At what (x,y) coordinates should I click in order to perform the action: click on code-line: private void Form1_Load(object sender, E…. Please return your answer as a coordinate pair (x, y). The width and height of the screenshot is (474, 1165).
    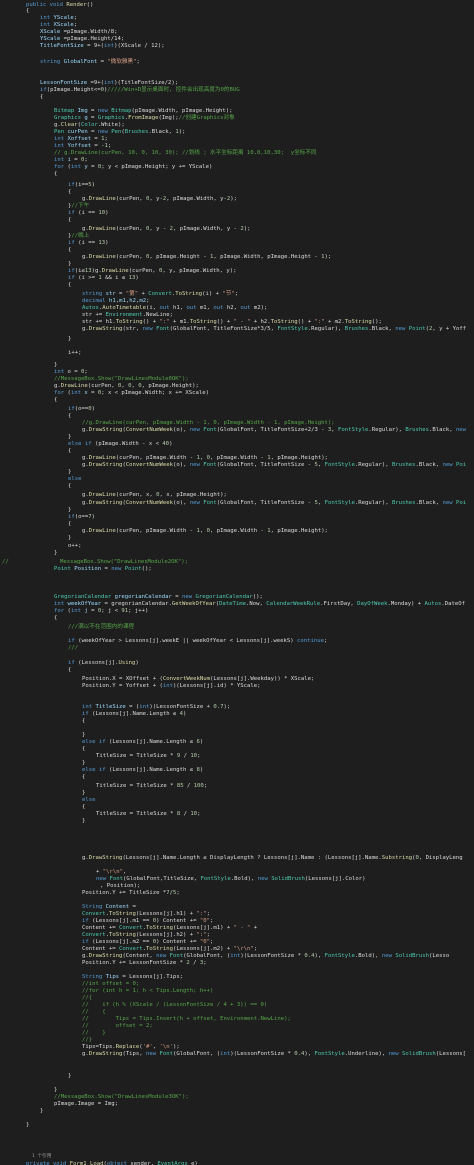
    Looking at the image, I should click on (112, 1163).